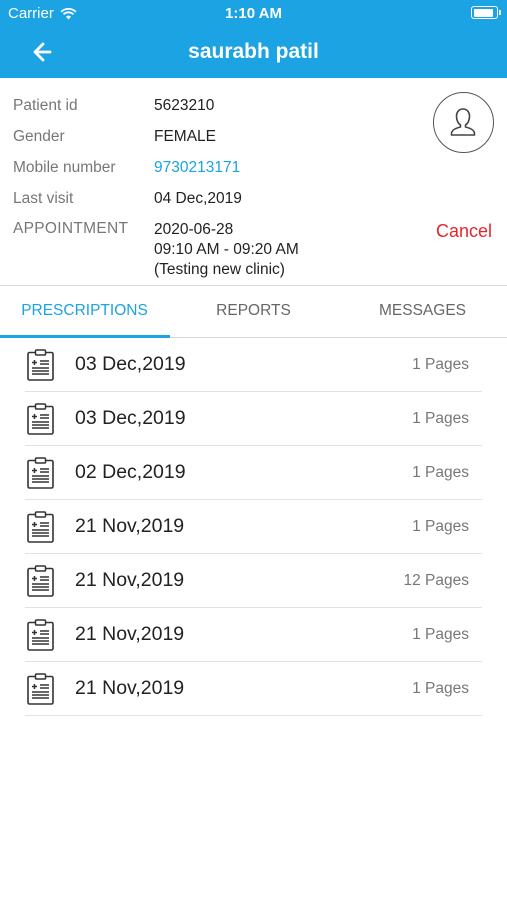 This screenshot has width=507, height=900. I want to click on status-time: 1:10 AM, so click(253, 13).